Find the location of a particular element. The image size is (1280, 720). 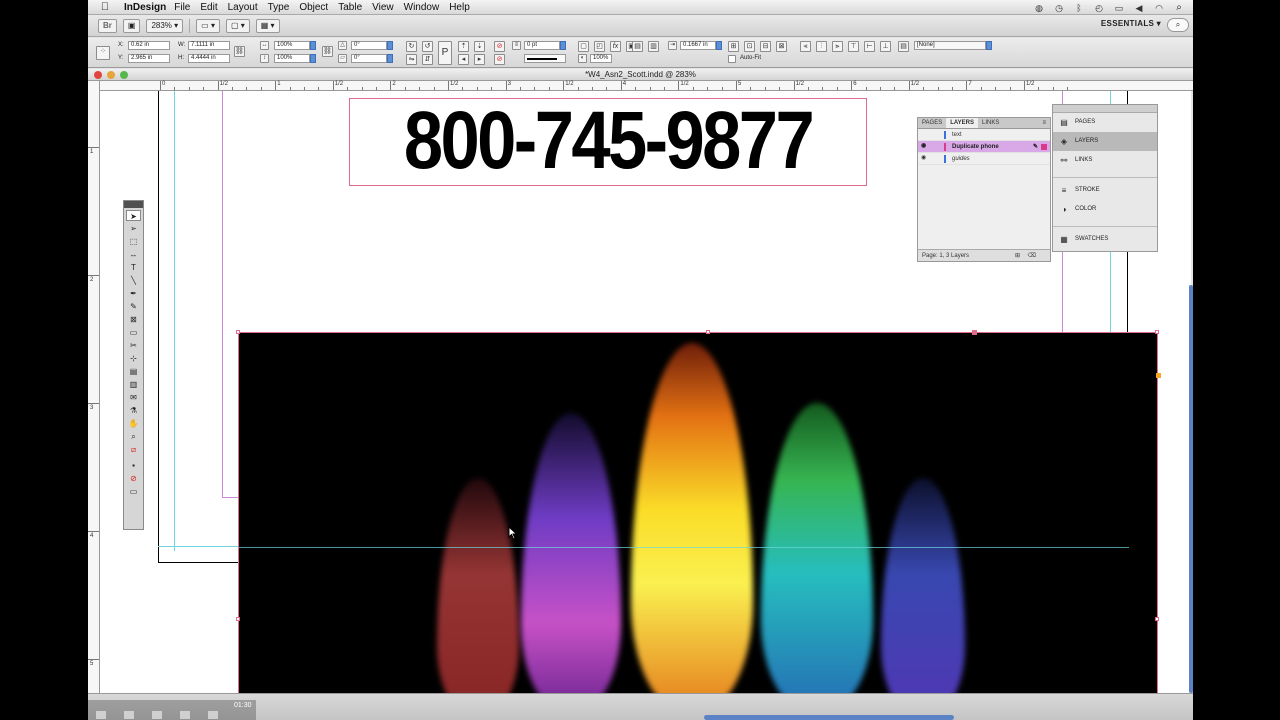

align-left-icon: ⫷ is located at coordinates (805, 46).